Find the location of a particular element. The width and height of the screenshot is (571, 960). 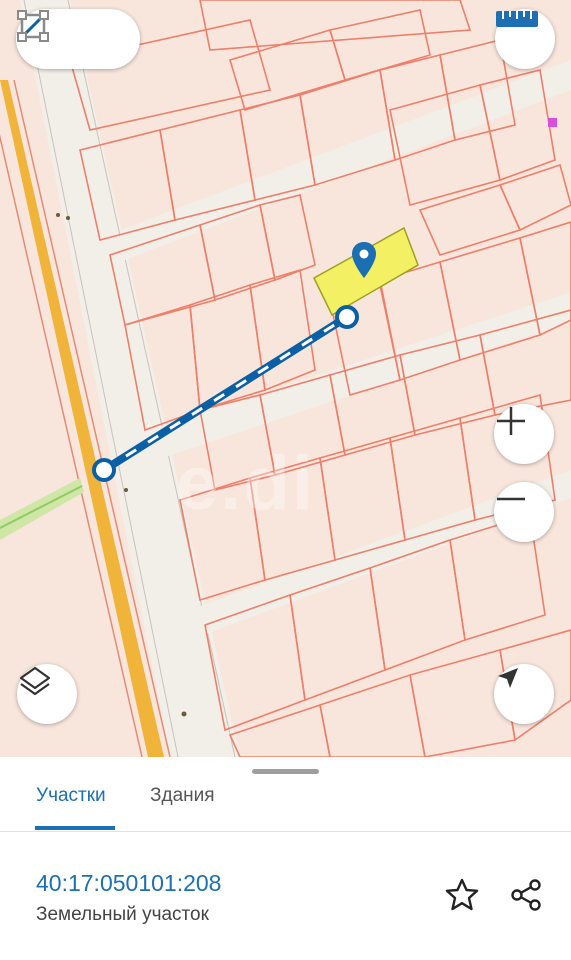

zoom-in-button is located at coordinates (524, 434).